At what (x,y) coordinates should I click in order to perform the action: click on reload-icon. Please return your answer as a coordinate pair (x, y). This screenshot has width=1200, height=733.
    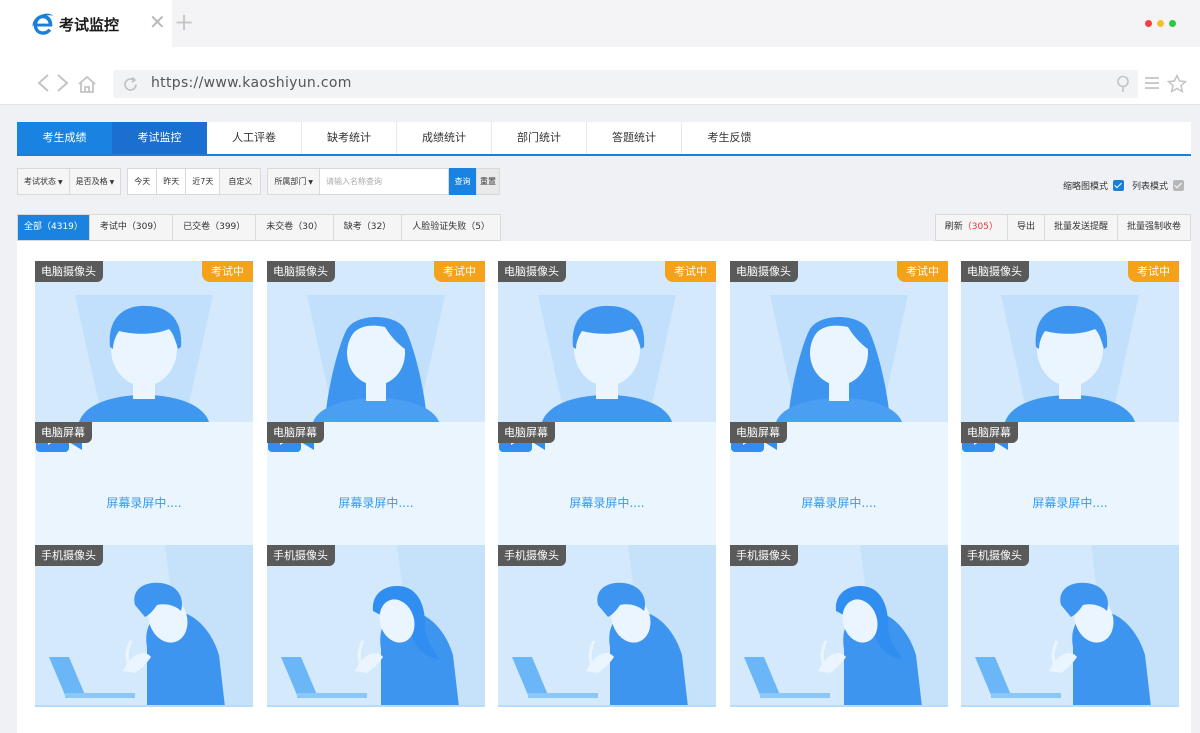
    Looking at the image, I should click on (130, 84).